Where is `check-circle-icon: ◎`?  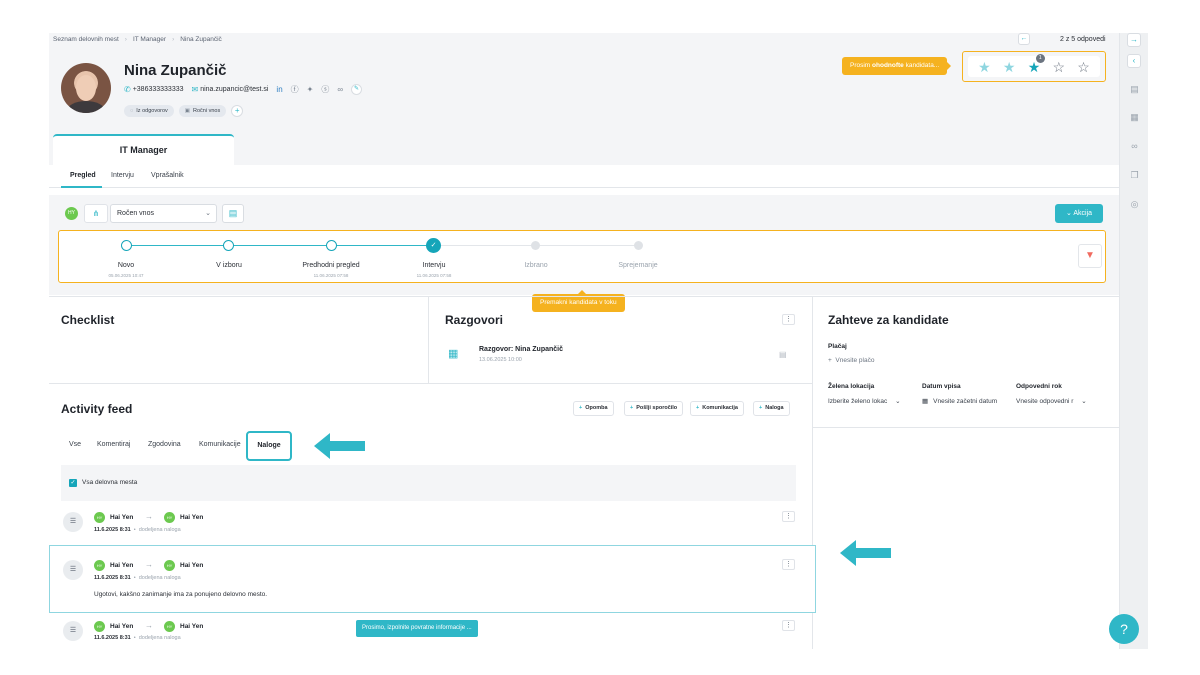
check-circle-icon: ◎ is located at coordinates (1134, 204).